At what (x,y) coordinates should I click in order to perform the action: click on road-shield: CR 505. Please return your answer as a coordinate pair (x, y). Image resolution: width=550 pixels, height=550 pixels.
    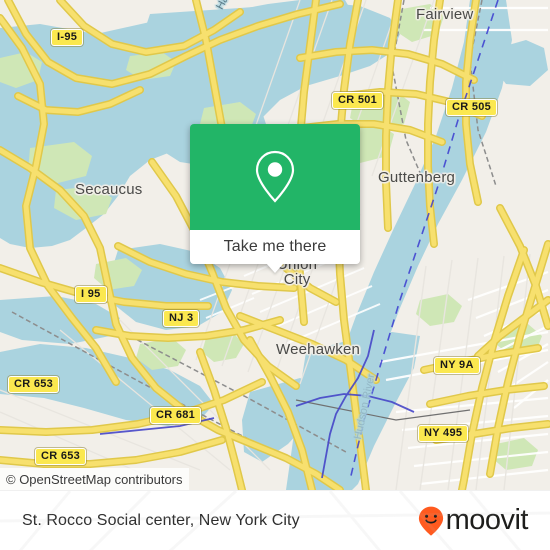
    Looking at the image, I should click on (472, 107).